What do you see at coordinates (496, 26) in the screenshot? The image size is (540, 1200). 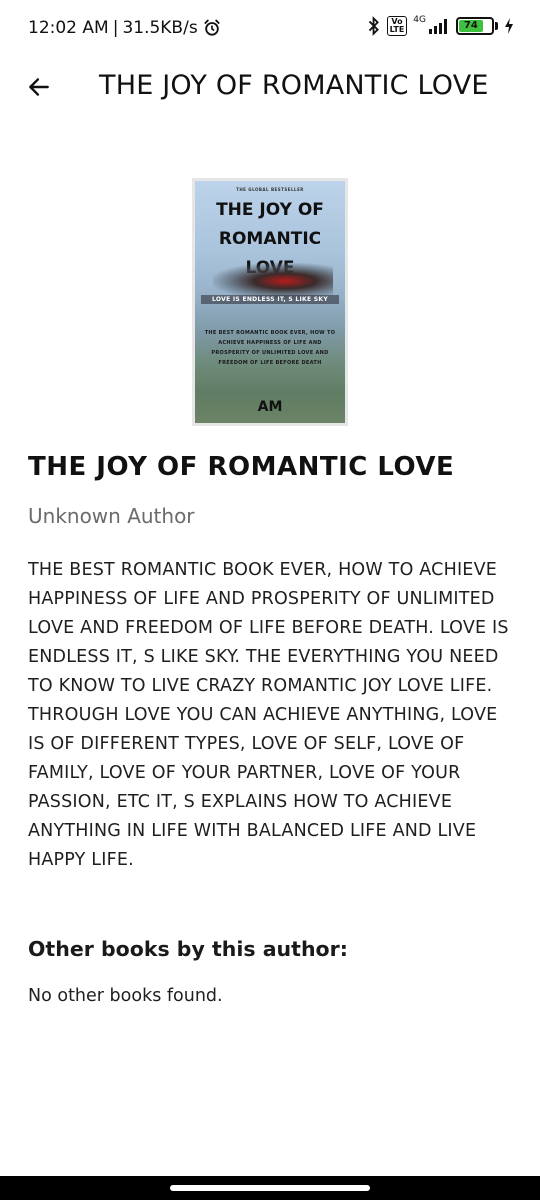 I see `battery-tip` at bounding box center [496, 26].